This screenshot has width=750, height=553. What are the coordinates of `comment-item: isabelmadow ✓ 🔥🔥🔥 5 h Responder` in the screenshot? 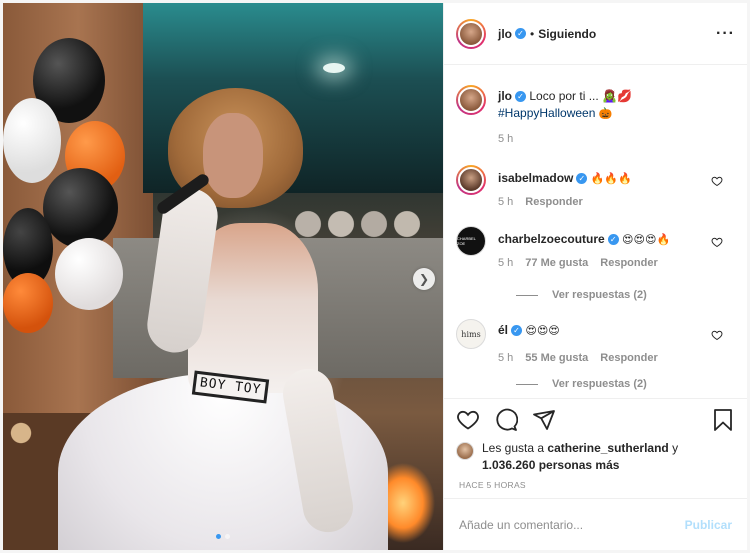 It's located at (595, 186).